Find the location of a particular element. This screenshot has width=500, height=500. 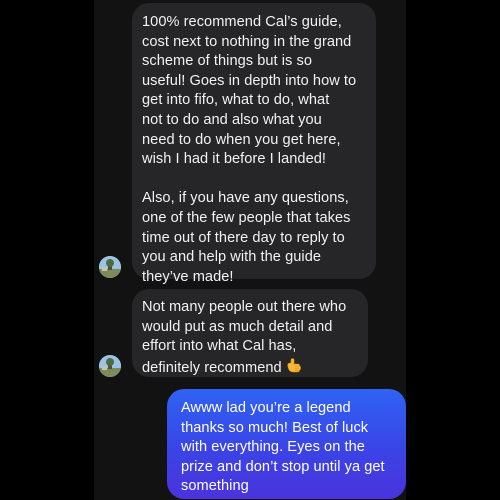

message-line: wish I had it before I landed! is located at coordinates (234, 159).